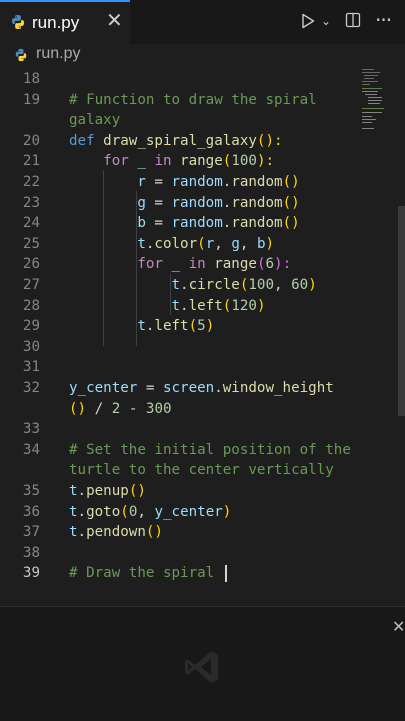 Image resolution: width=405 pixels, height=721 pixels. I want to click on code-token: /, so click(103, 408).